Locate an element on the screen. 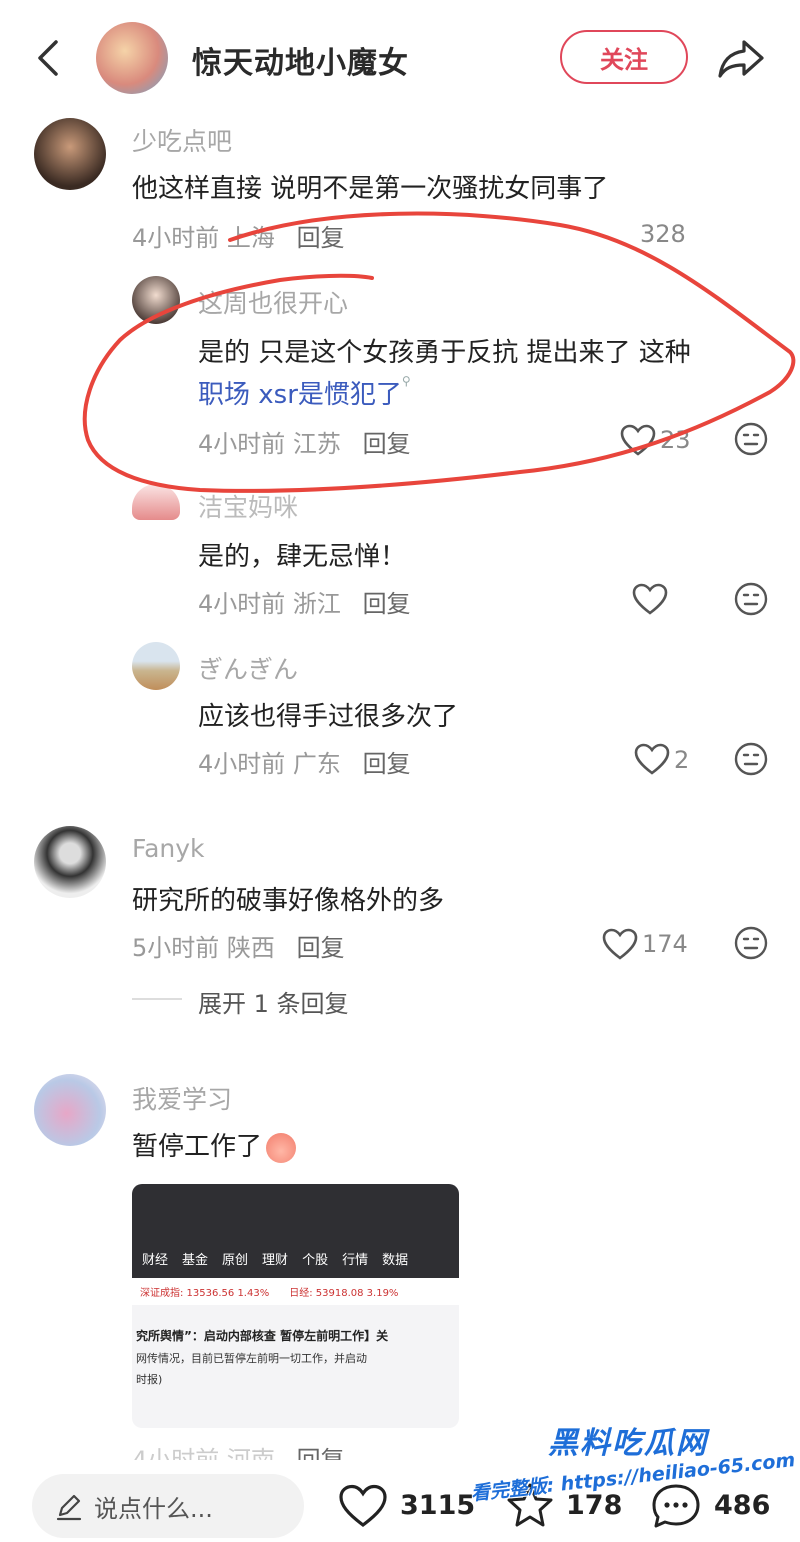 The image size is (800, 1542). comment-text: 是的 只是这个女孩勇于反抗 提出来了 这种 is located at coordinates (444, 353).